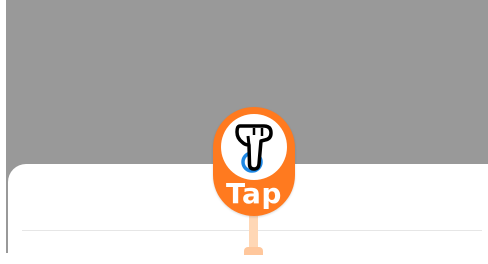  I want to click on tap-indicator: Tap, so click(254, 161).